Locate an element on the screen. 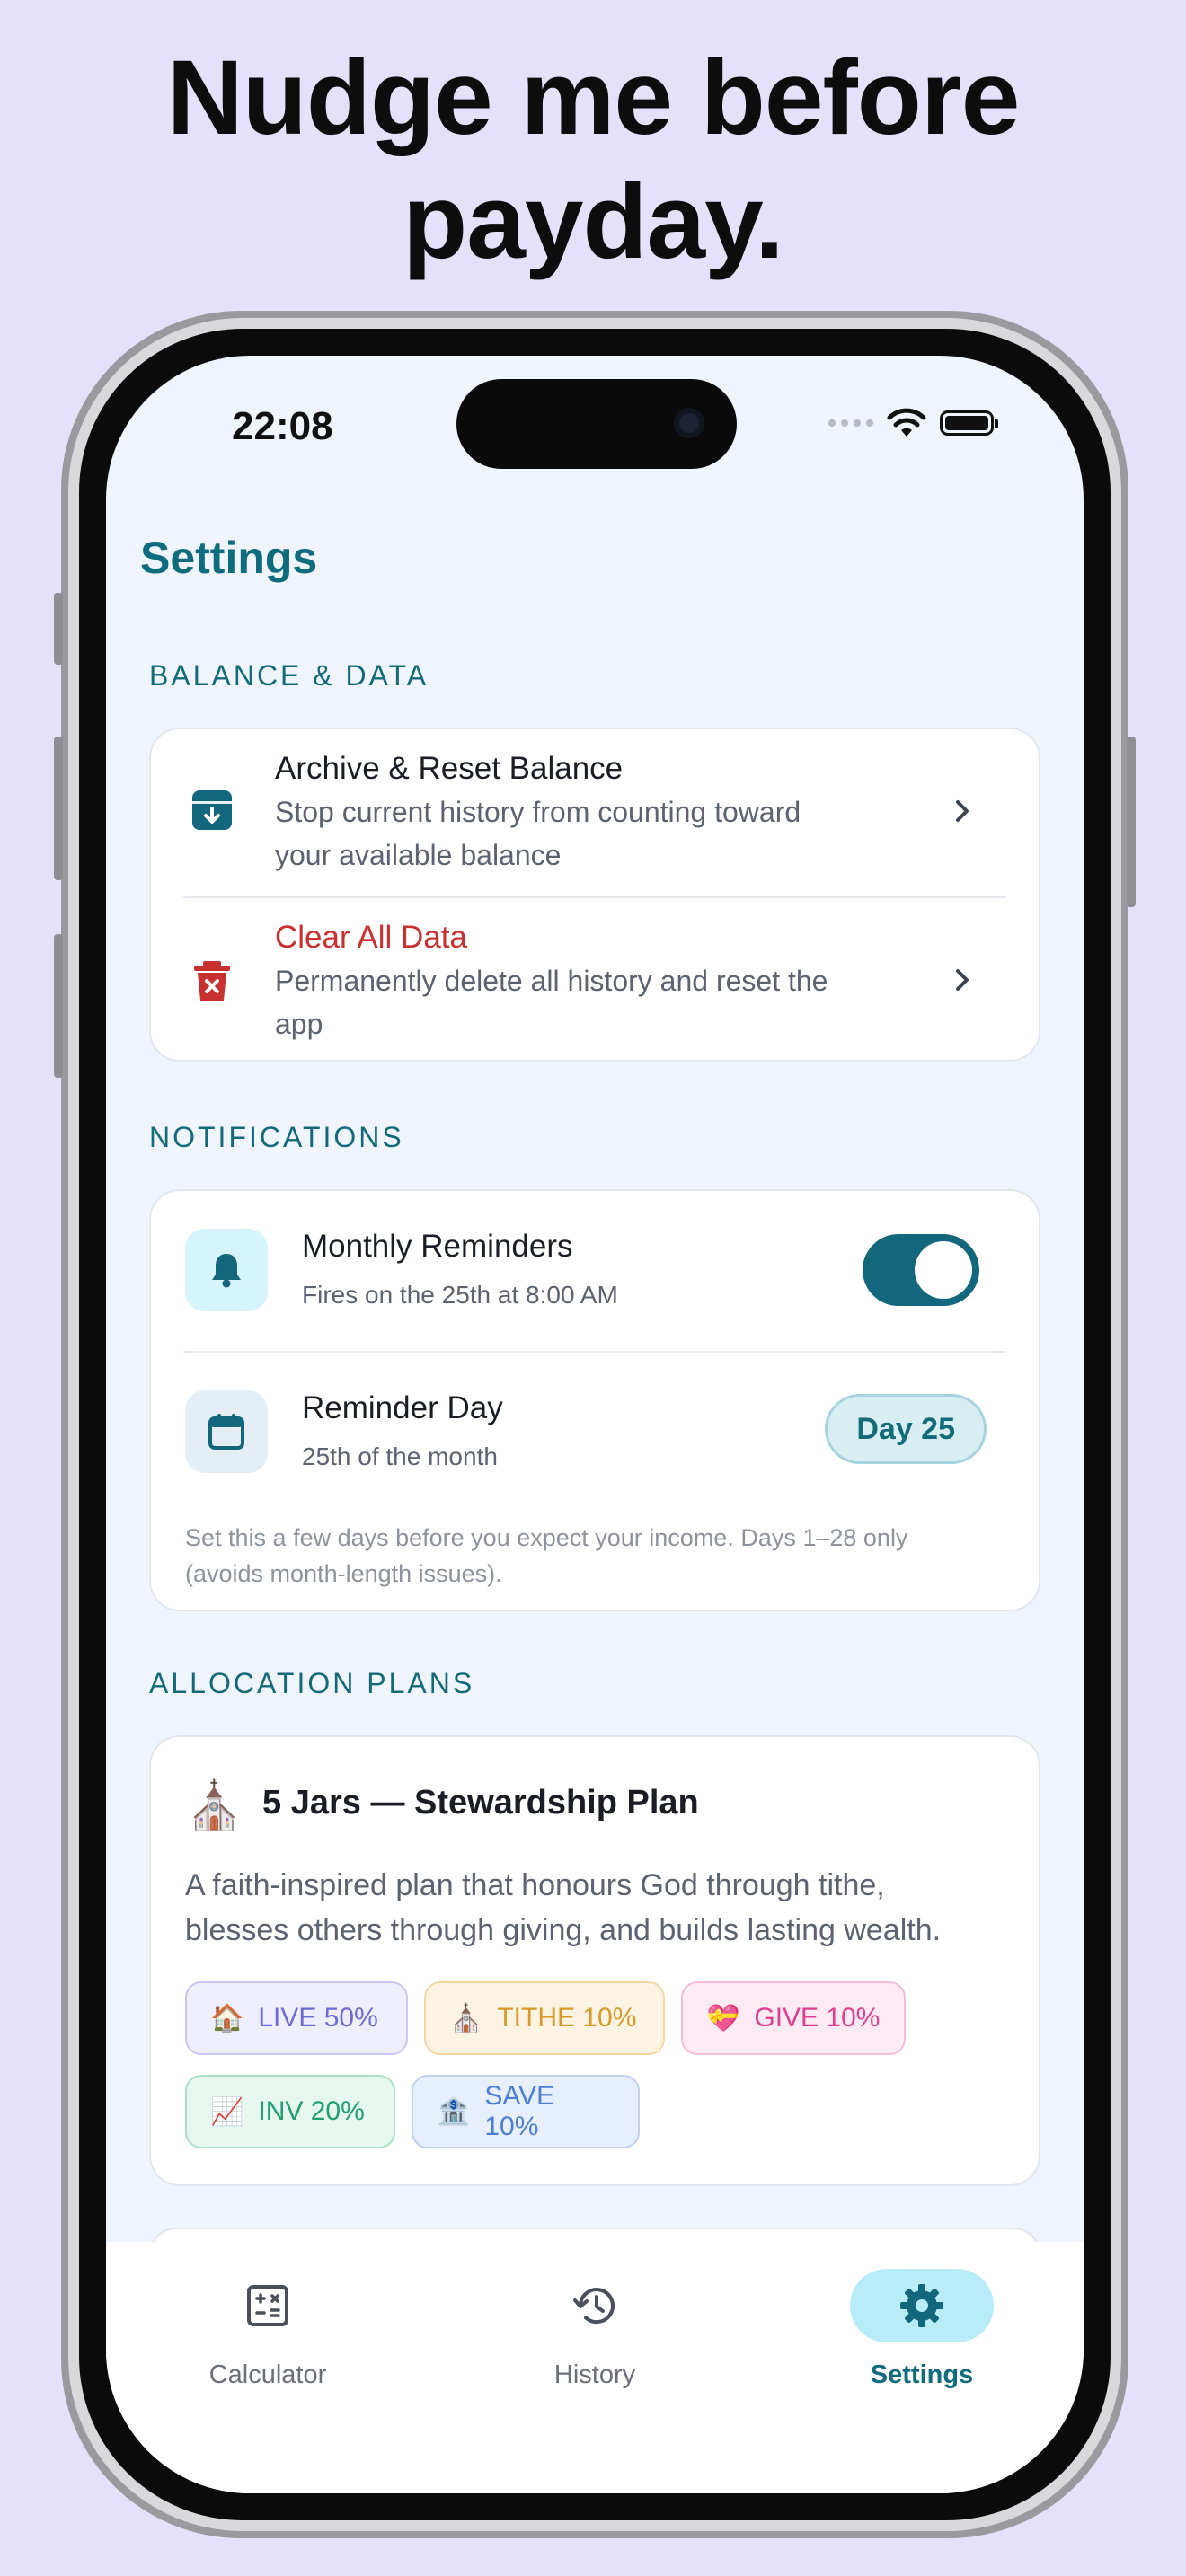 The height and width of the screenshot is (2576, 1186). jar-chip-give: 💝 GIVE 10% is located at coordinates (793, 2018).